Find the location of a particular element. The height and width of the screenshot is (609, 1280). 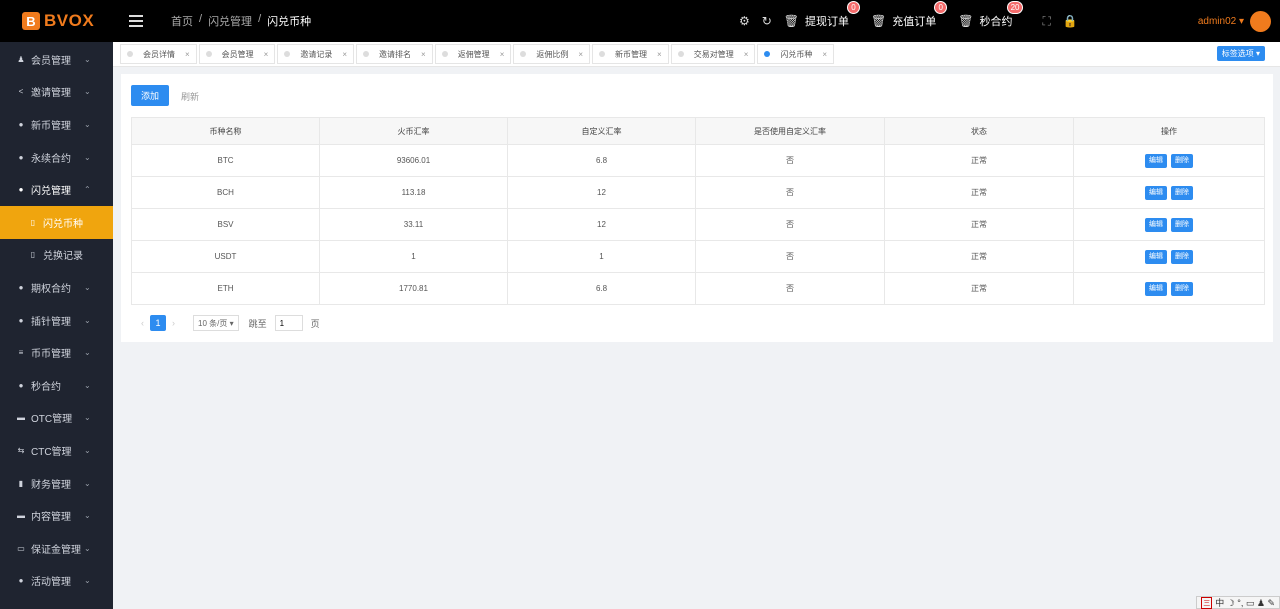

tab-pair-manage: 交易对管理 × is located at coordinates (713, 54).